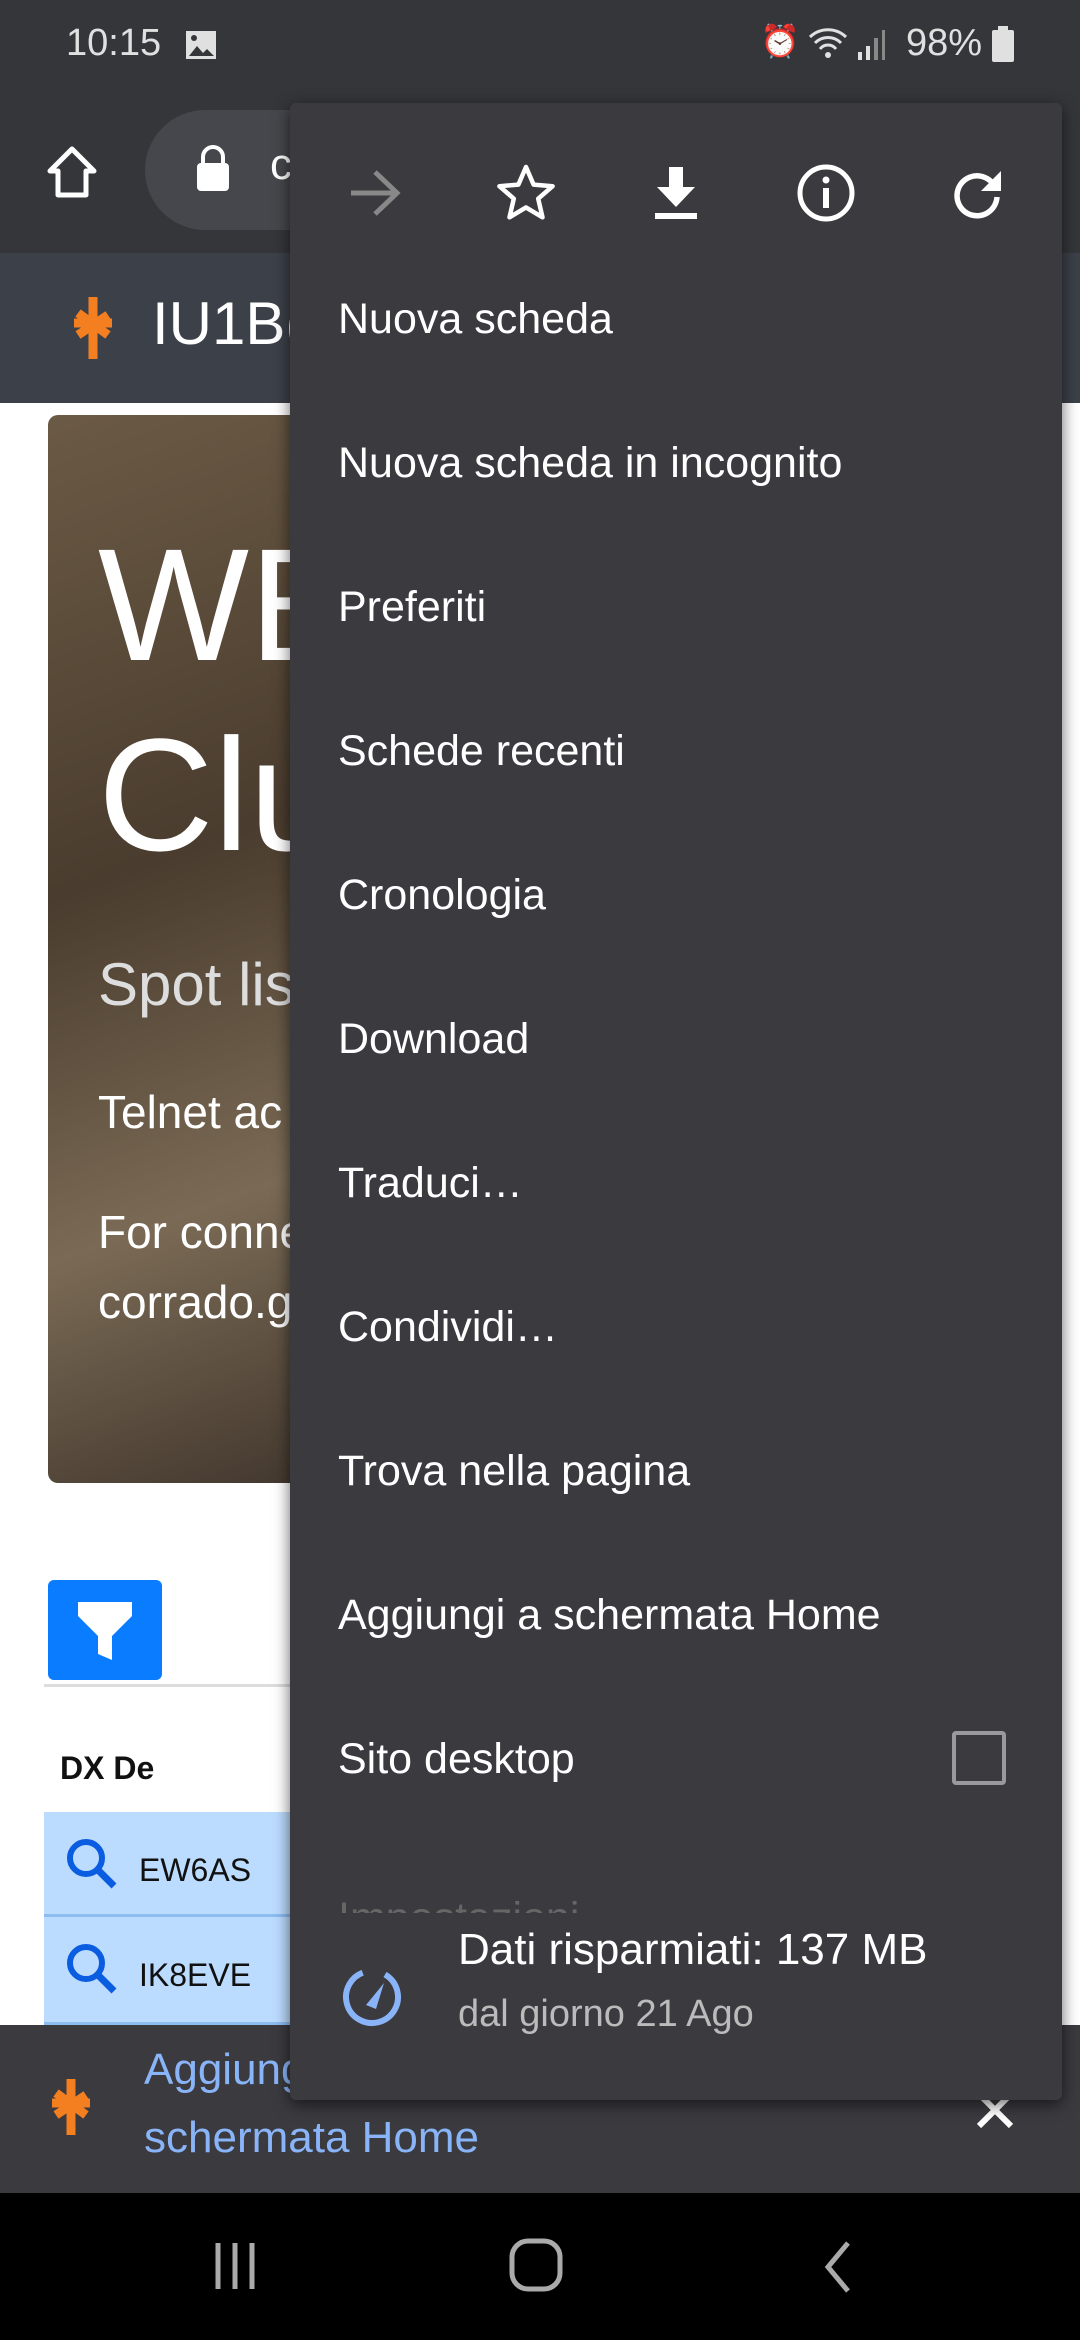 The image size is (1080, 2340). I want to click on home-icon, so click(72, 173).